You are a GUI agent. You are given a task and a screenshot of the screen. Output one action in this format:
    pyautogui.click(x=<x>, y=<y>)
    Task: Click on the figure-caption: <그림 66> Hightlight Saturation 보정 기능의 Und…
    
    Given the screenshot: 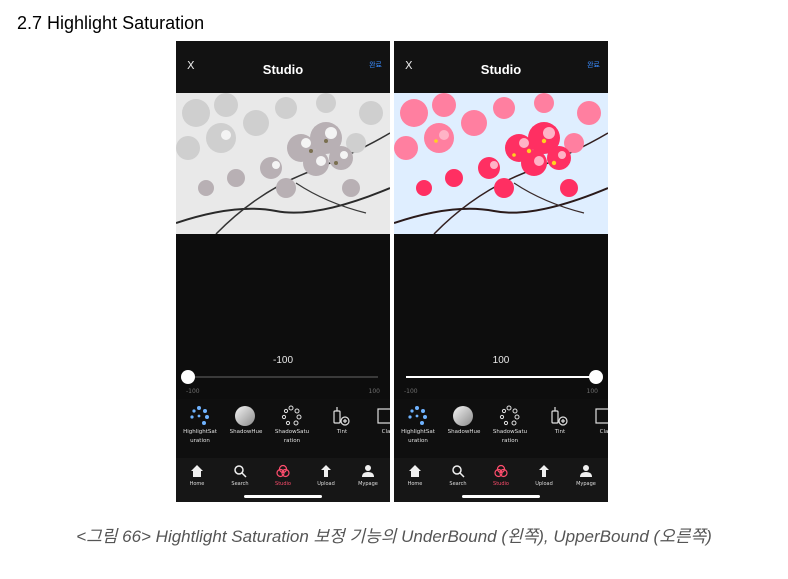 What is the action you would take?
    pyautogui.click(x=394, y=536)
    